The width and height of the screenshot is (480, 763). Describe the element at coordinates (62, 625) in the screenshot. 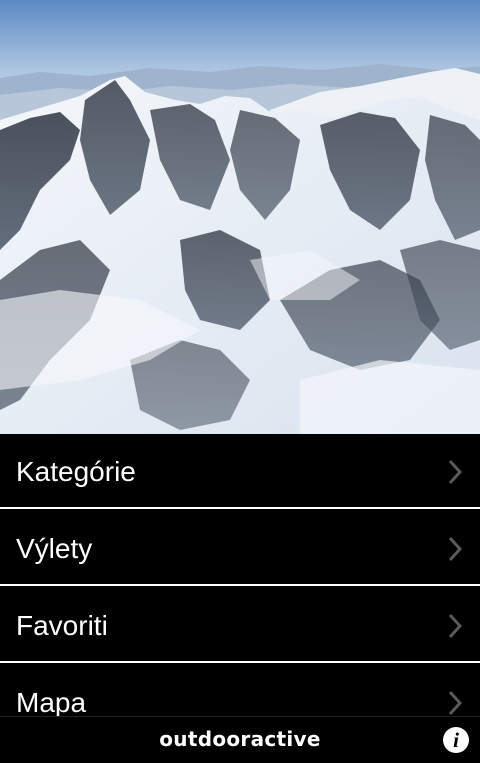

I see `menu-item-label: Favoriti` at that location.